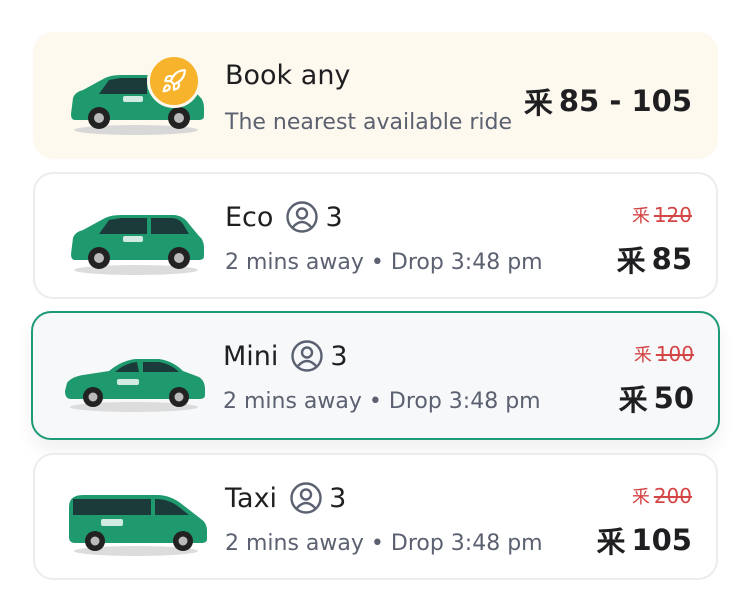 The image size is (750, 612). What do you see at coordinates (671, 259) in the screenshot?
I see `current-price-value: 85` at bounding box center [671, 259].